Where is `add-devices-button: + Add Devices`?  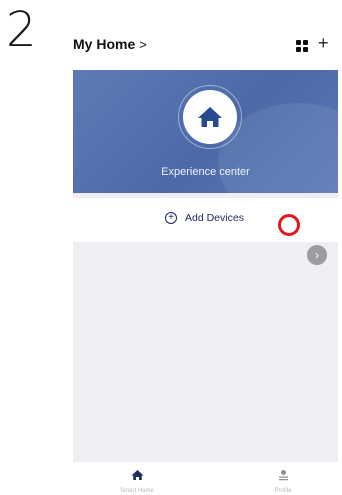 add-devices-button: + Add Devices is located at coordinates (204, 218).